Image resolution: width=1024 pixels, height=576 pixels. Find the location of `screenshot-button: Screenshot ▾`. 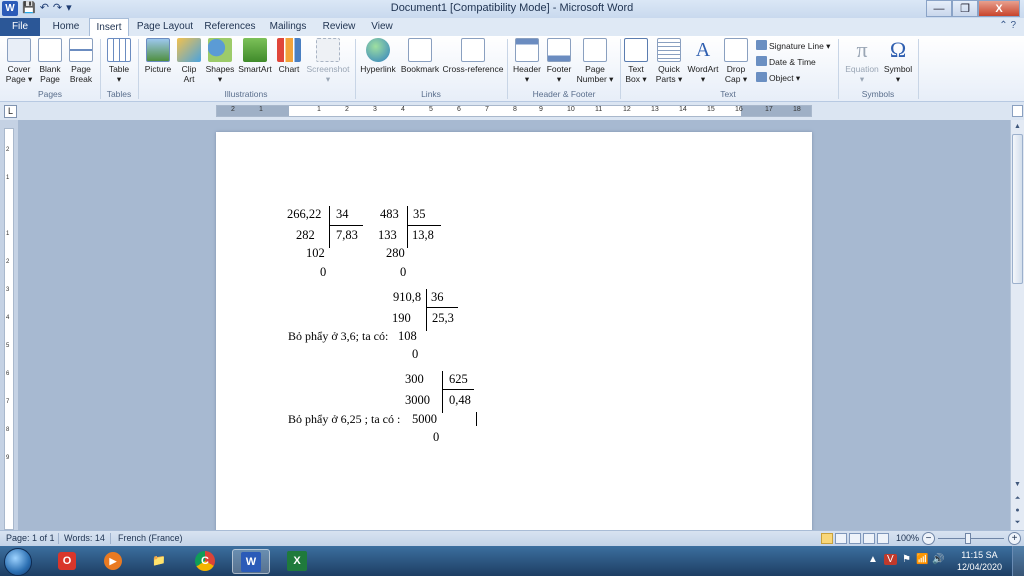

screenshot-button: Screenshot ▾ is located at coordinates (328, 61).